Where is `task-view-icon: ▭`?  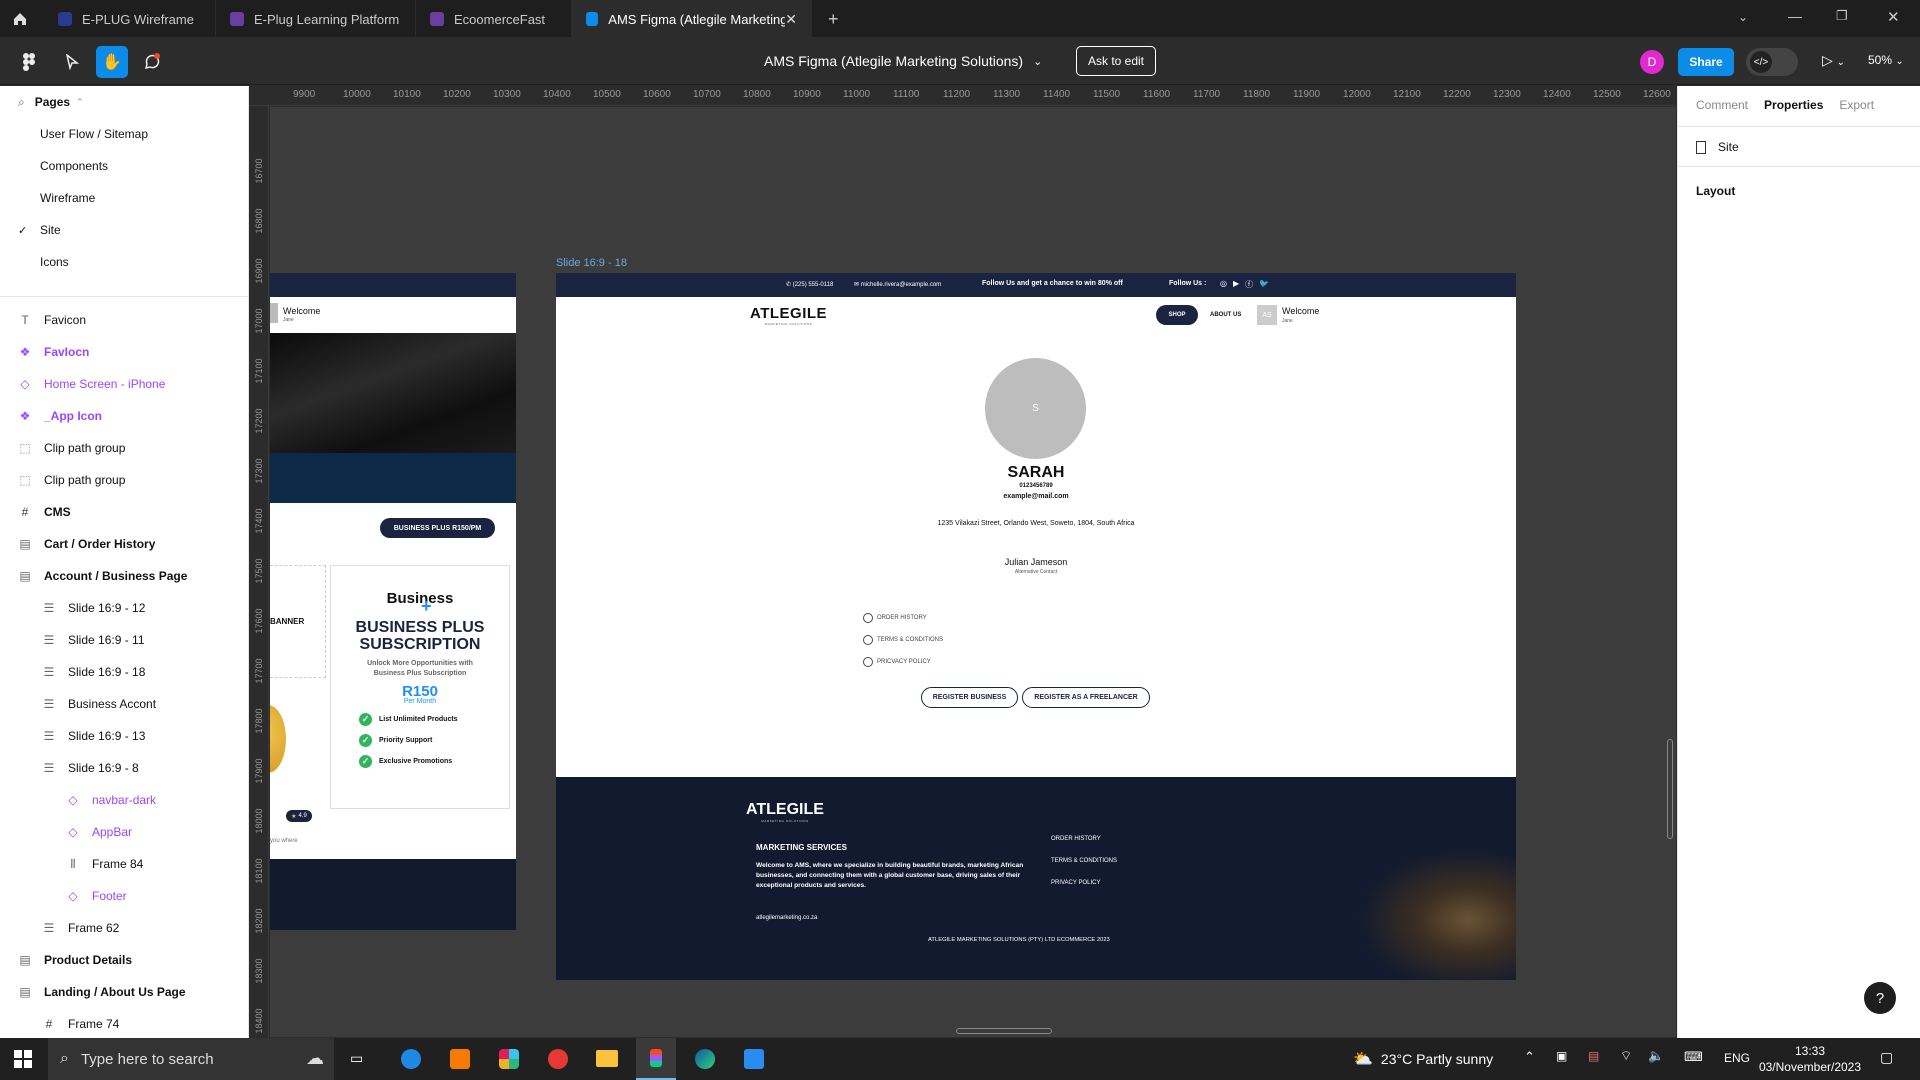
task-view-icon: ▭ is located at coordinates (356, 1058).